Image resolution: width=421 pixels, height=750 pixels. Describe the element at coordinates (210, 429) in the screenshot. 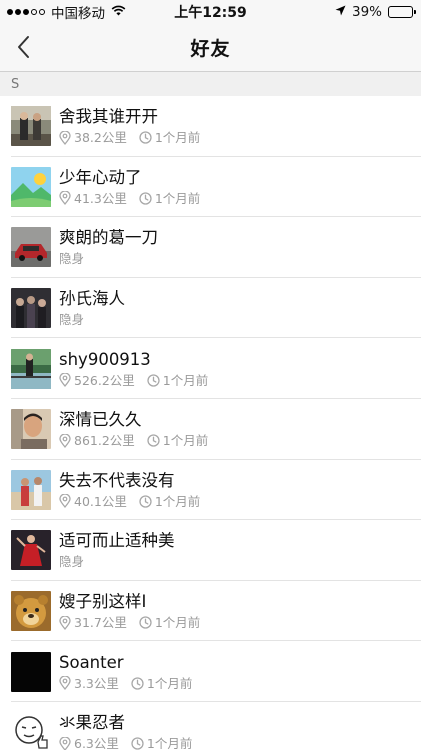

I see `friend-row: 深情已久久 861.2公里 1个月前` at that location.